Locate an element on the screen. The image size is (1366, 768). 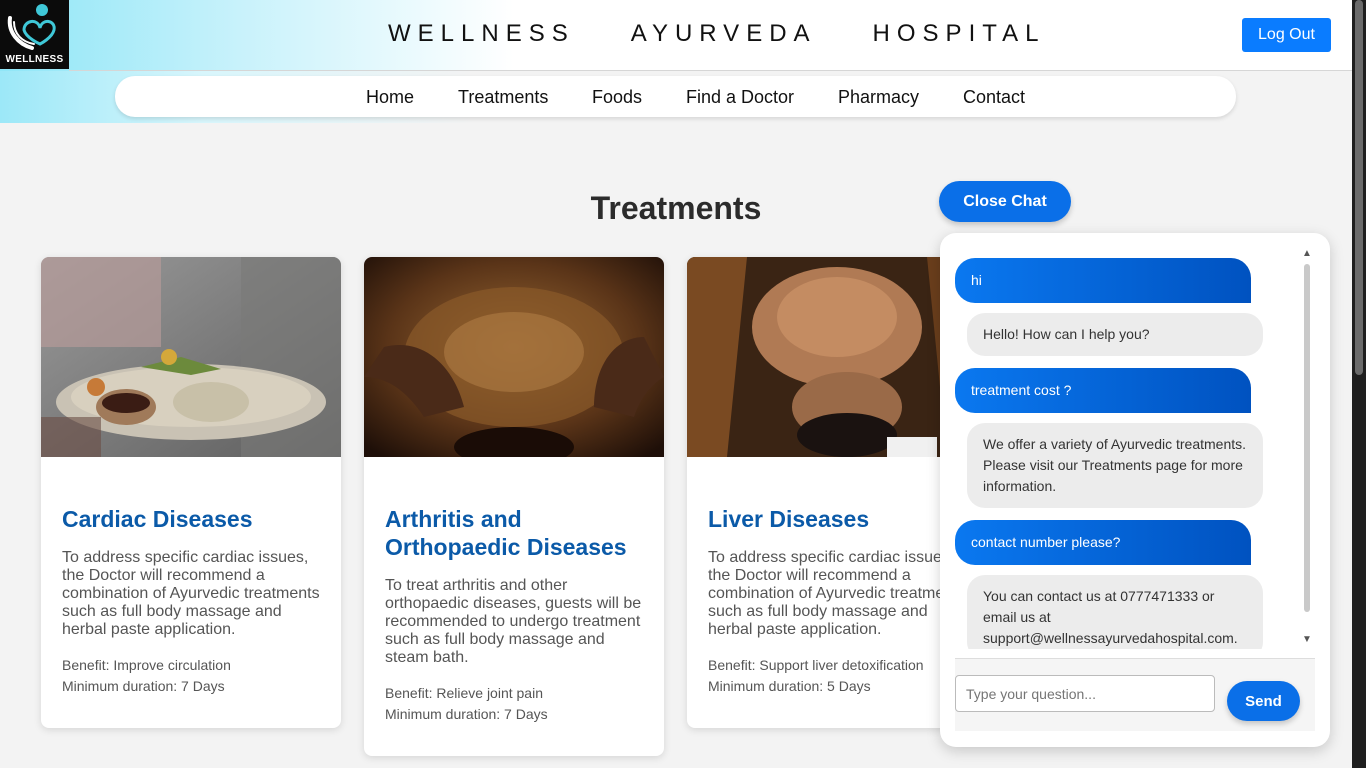
chat-message-user: hi is located at coordinates (1103, 280).